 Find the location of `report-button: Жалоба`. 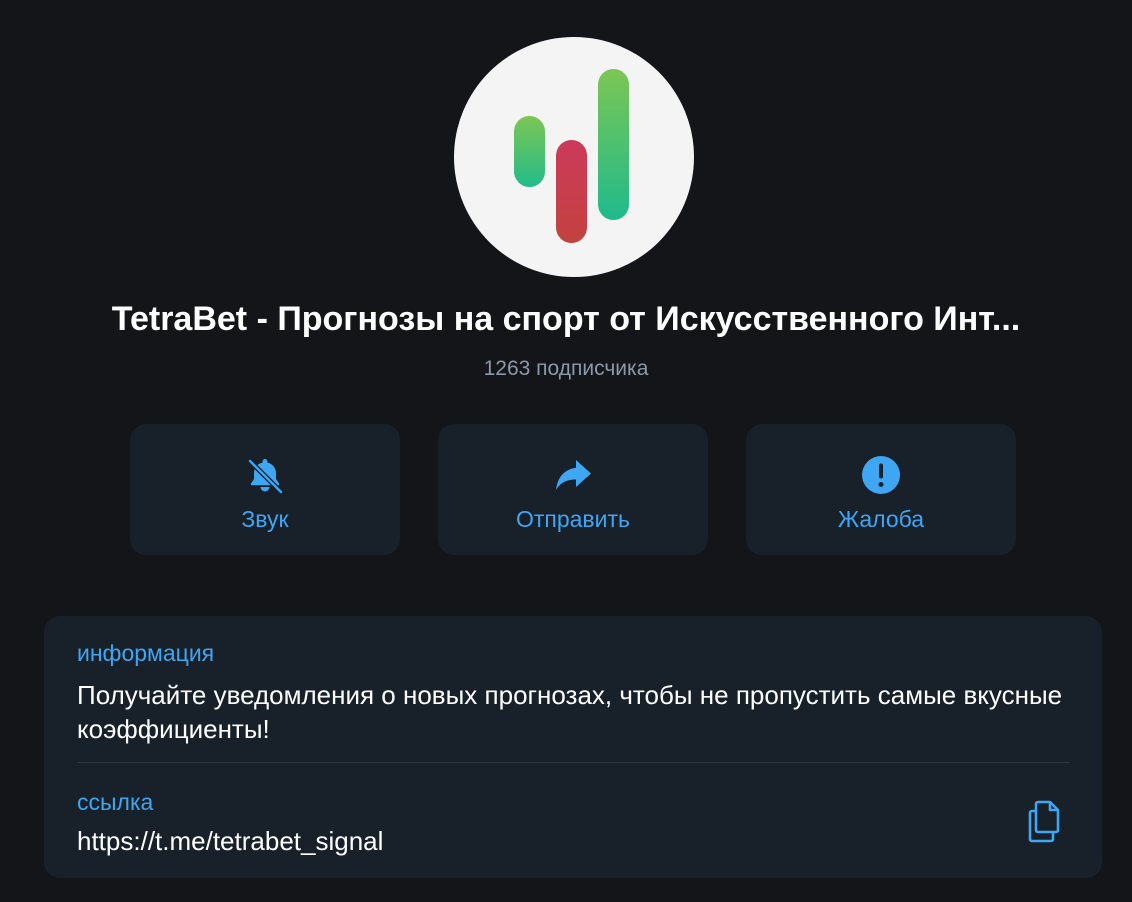

report-button: Жалоба is located at coordinates (881, 489).